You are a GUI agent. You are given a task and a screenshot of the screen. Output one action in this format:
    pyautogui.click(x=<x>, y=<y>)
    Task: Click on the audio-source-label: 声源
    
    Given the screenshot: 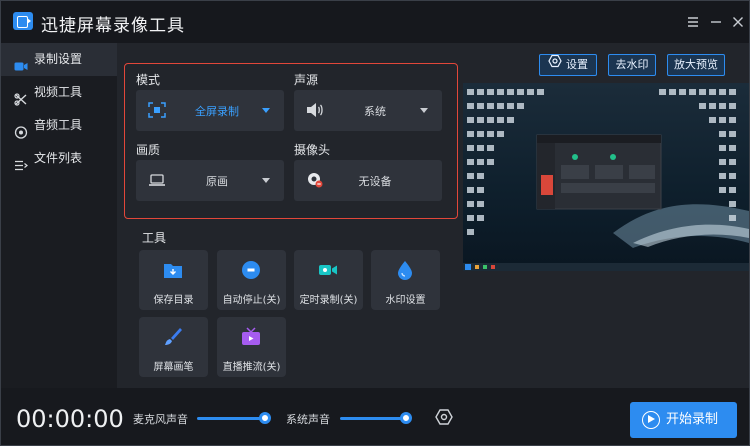 What is the action you would take?
    pyautogui.click(x=306, y=80)
    